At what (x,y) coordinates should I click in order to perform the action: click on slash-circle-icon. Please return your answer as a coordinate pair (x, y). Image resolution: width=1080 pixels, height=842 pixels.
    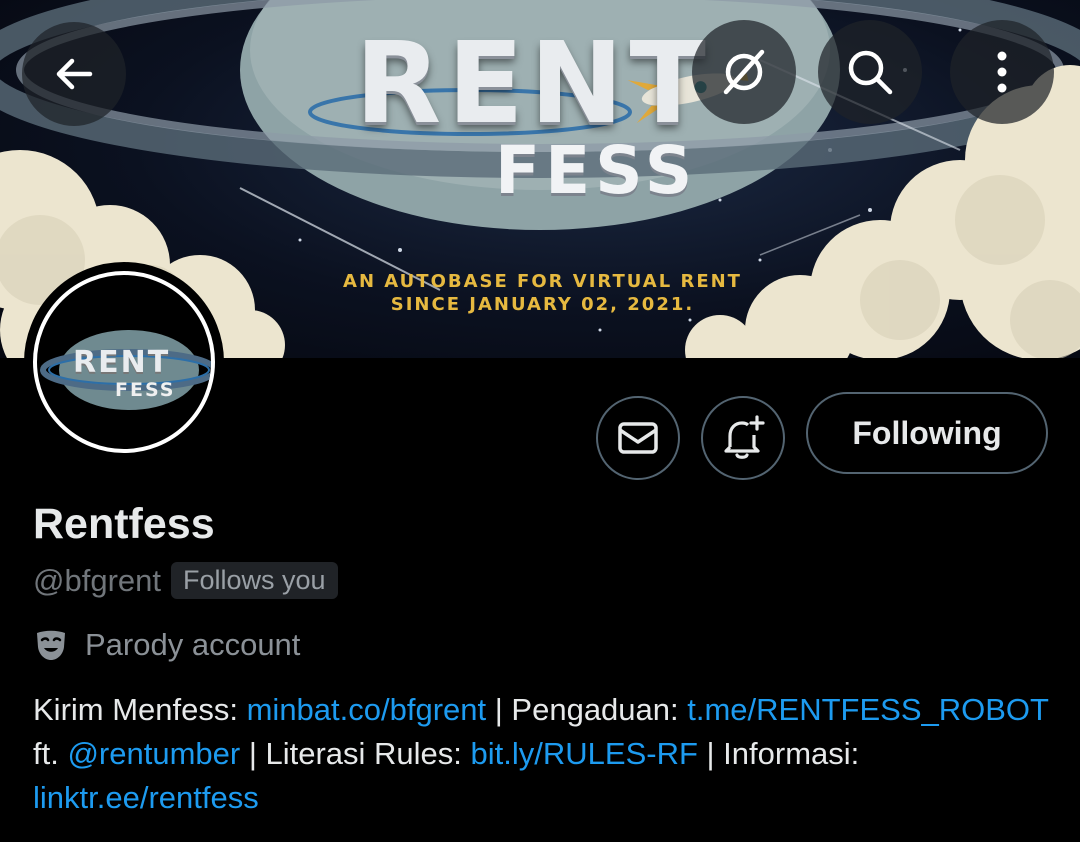
    Looking at the image, I should click on (744, 72).